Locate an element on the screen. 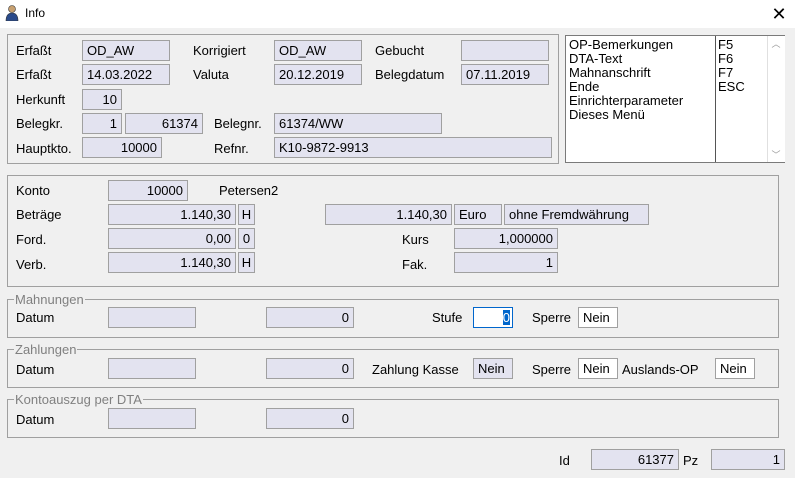  kurs-field: 1,000000 is located at coordinates (506, 238).